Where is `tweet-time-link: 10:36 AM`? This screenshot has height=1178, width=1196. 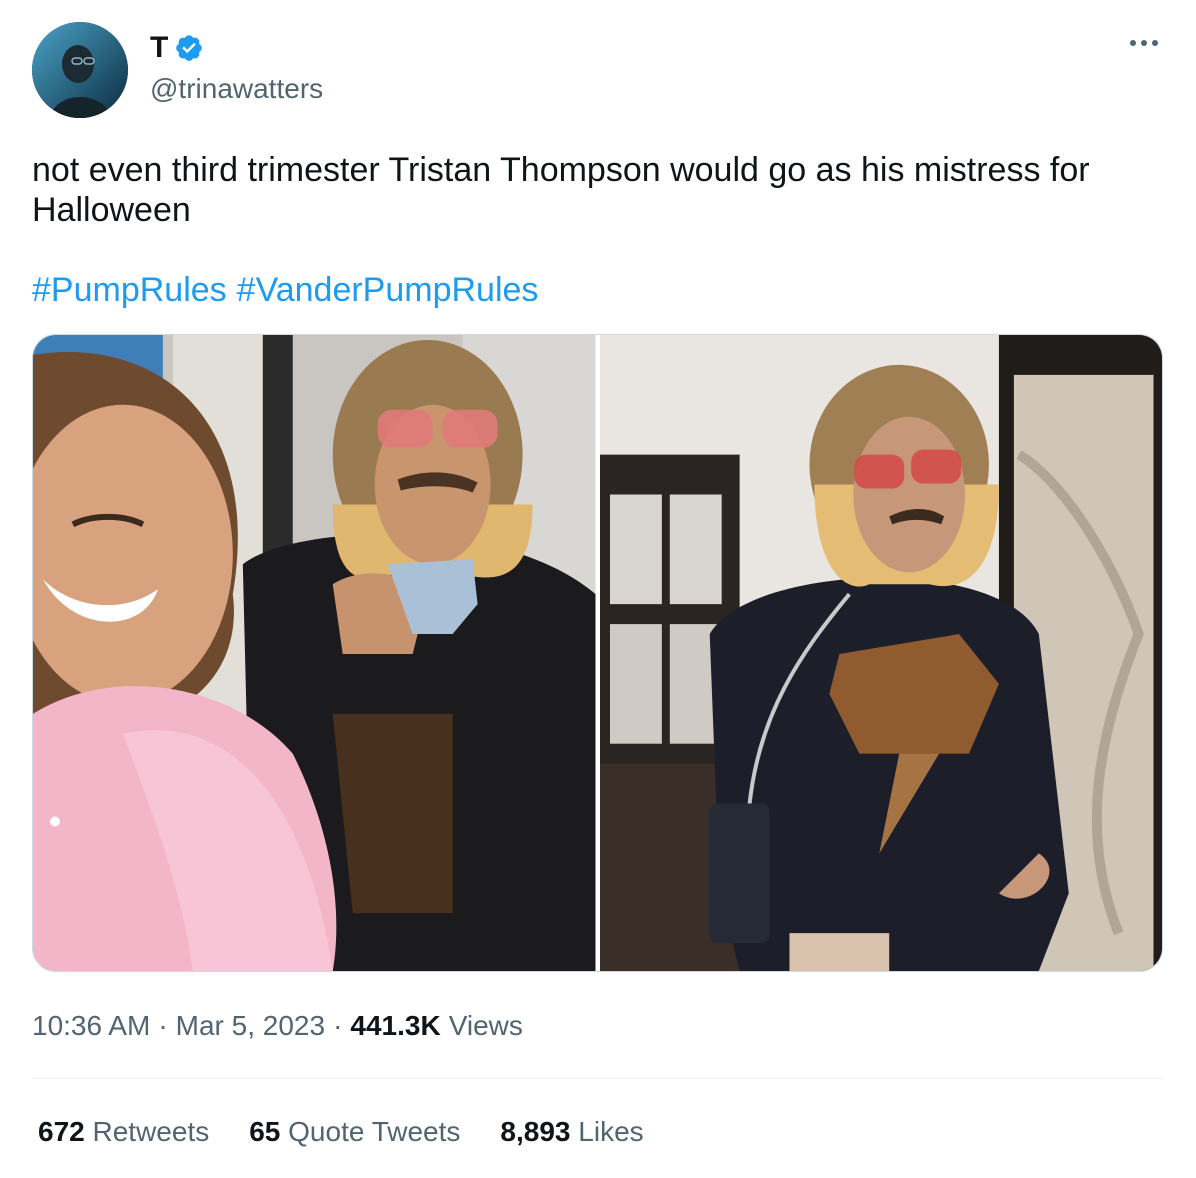
tweet-time-link: 10:36 AM is located at coordinates (91, 1026).